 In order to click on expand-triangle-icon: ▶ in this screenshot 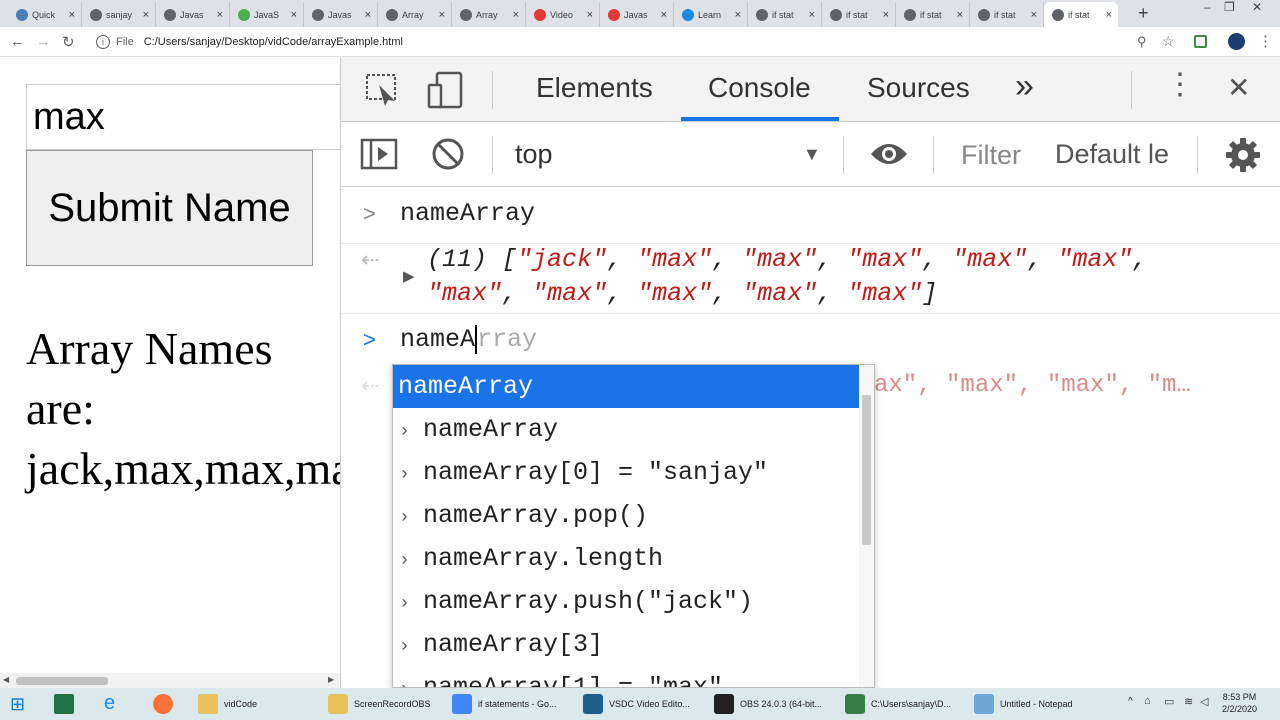, I will do `click(409, 276)`.